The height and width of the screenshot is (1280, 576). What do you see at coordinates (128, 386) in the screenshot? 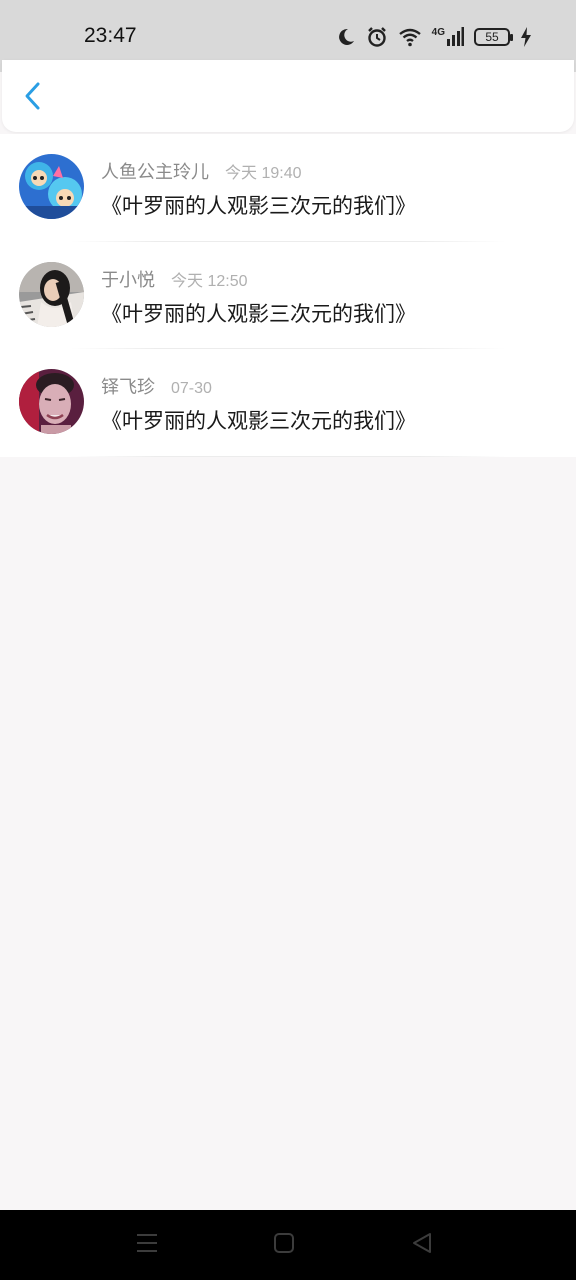
I see `user-name: 铎飞珍` at bounding box center [128, 386].